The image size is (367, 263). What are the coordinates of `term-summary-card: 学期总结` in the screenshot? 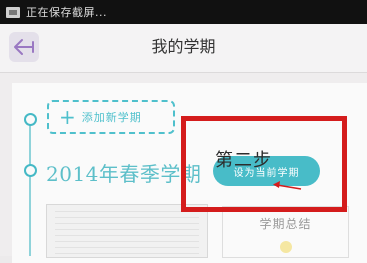 It's located at (285, 232).